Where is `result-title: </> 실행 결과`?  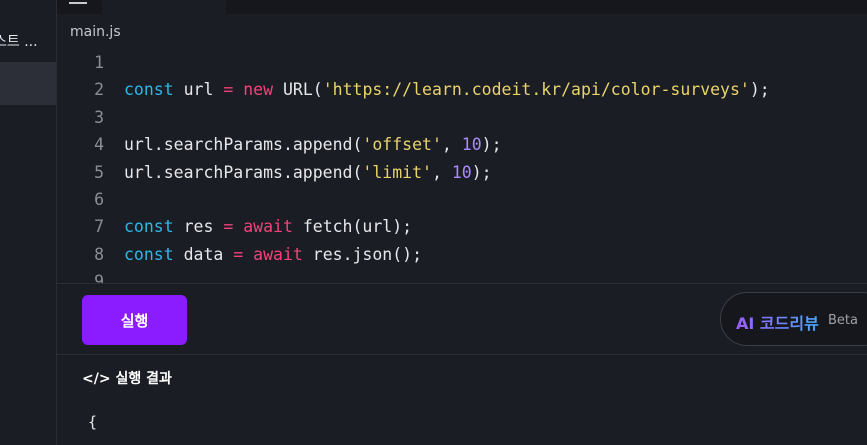 result-title: </> 실행 결과 is located at coordinates (127, 379).